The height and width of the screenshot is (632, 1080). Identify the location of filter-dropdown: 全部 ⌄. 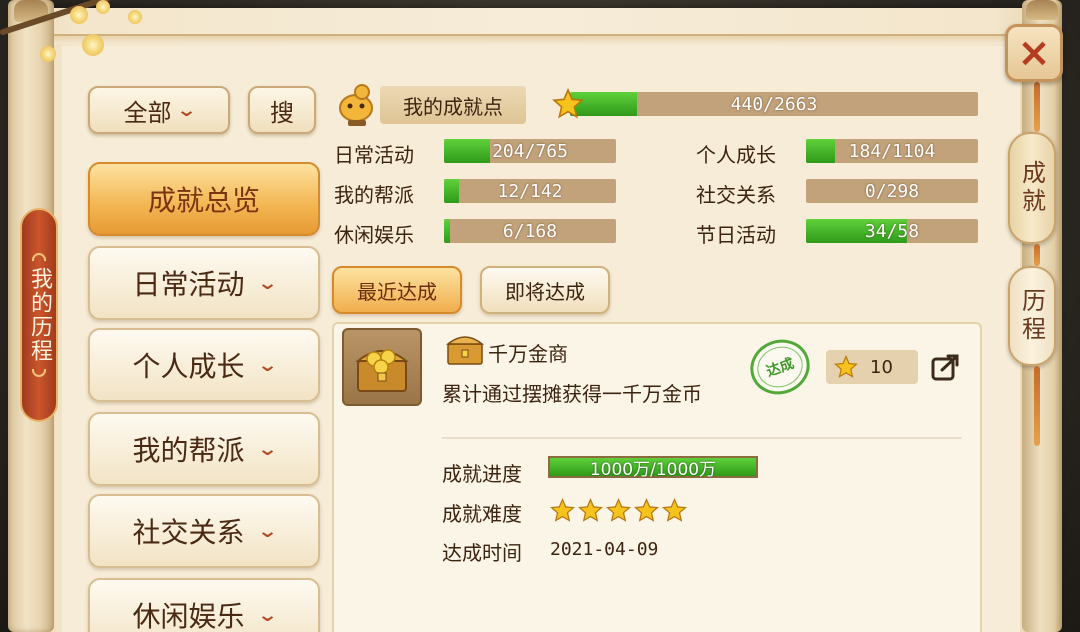
(159, 110).